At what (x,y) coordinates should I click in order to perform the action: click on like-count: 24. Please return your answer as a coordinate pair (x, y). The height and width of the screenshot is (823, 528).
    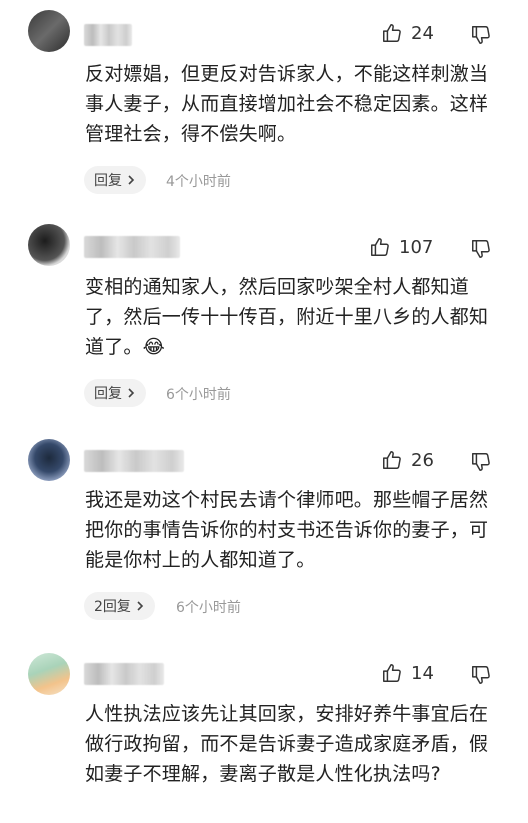
    Looking at the image, I should click on (422, 33).